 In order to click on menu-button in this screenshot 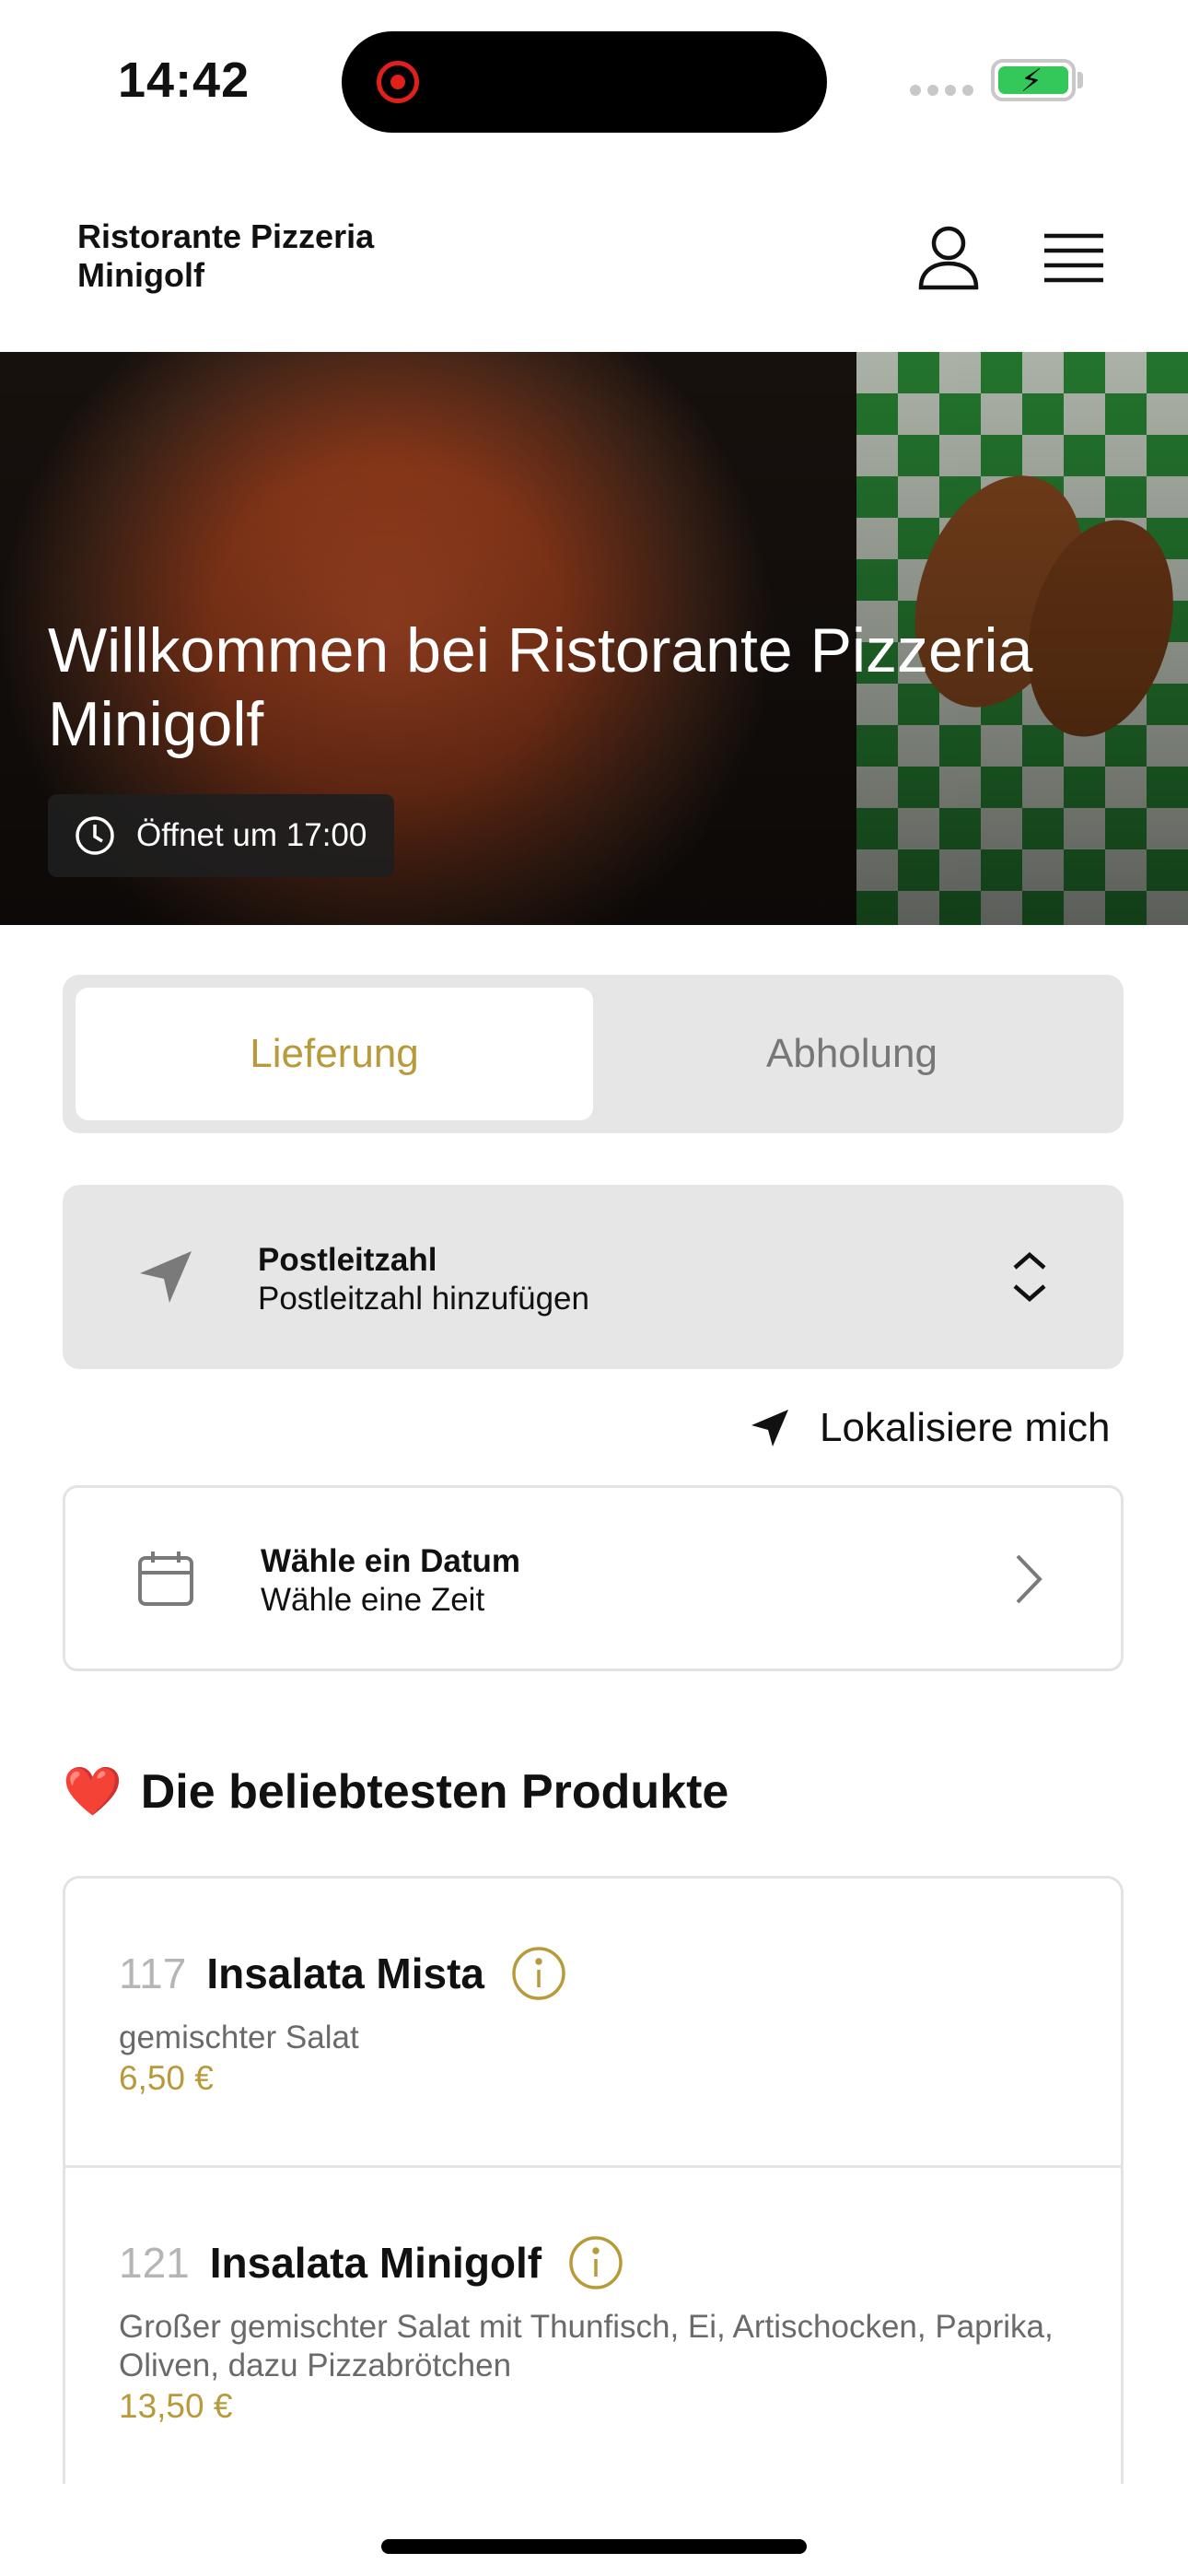, I will do `click(1073, 258)`.